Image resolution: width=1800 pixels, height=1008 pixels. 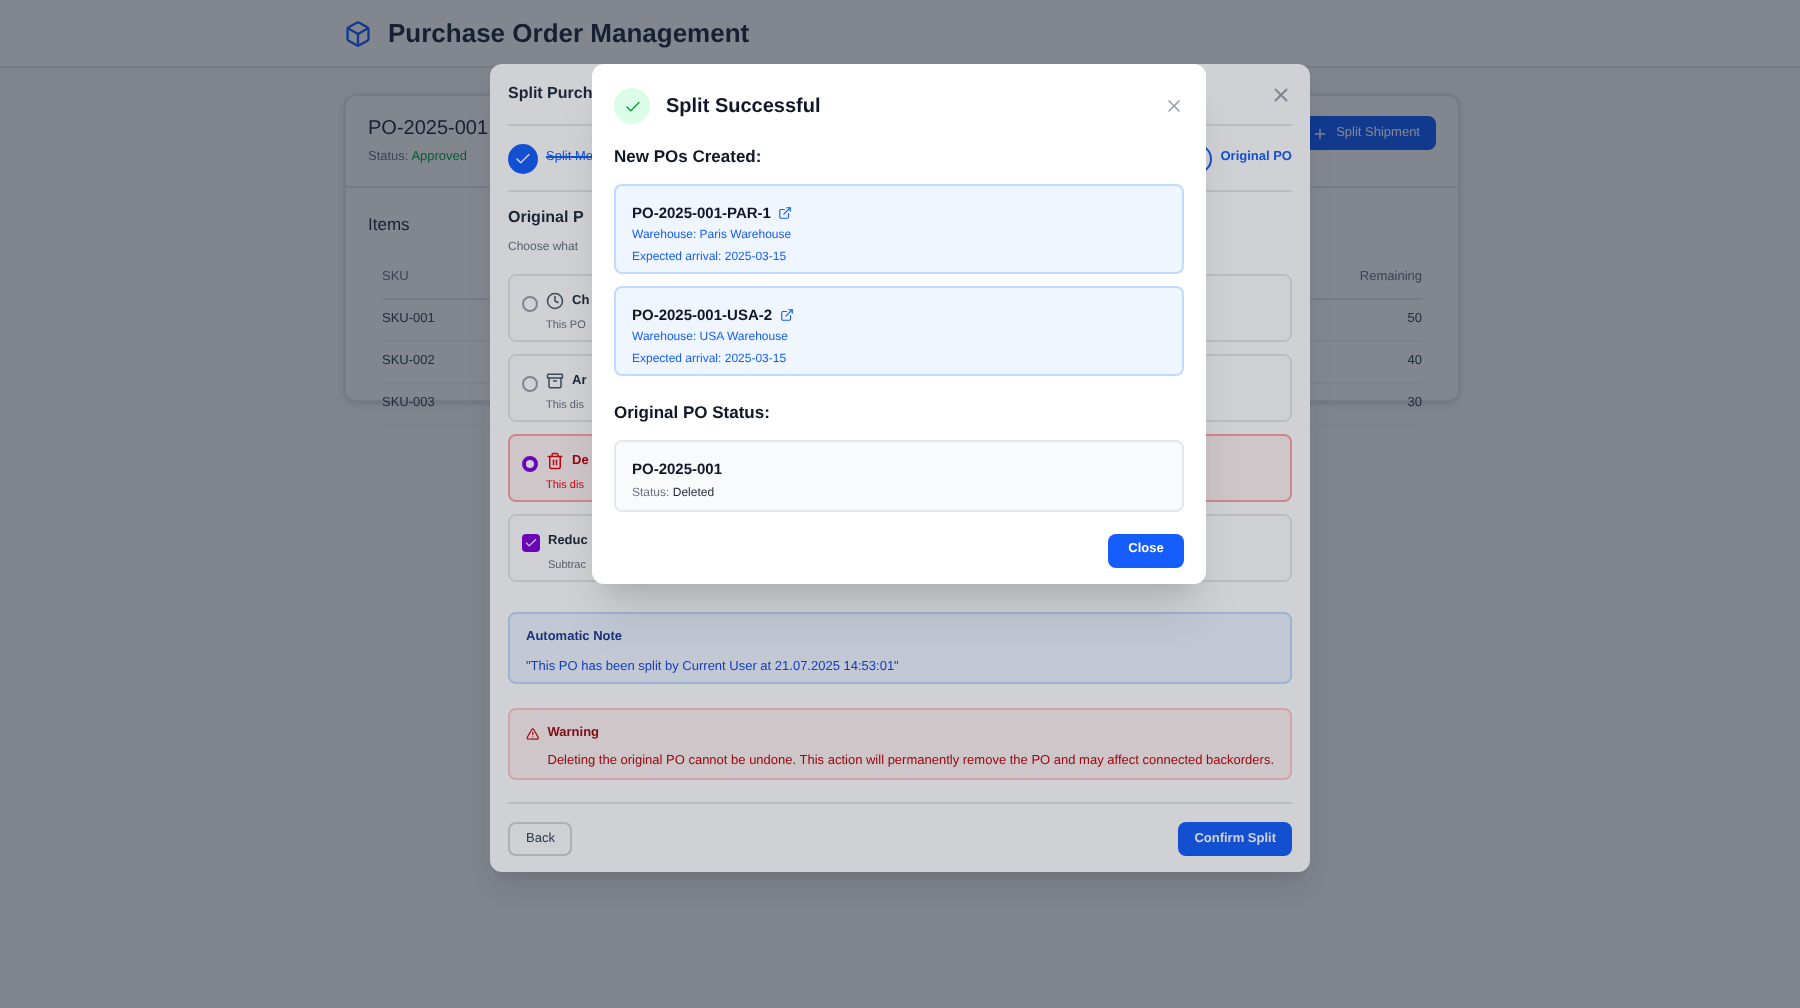 I want to click on dialog-title: Split Successful, so click(x=743, y=107).